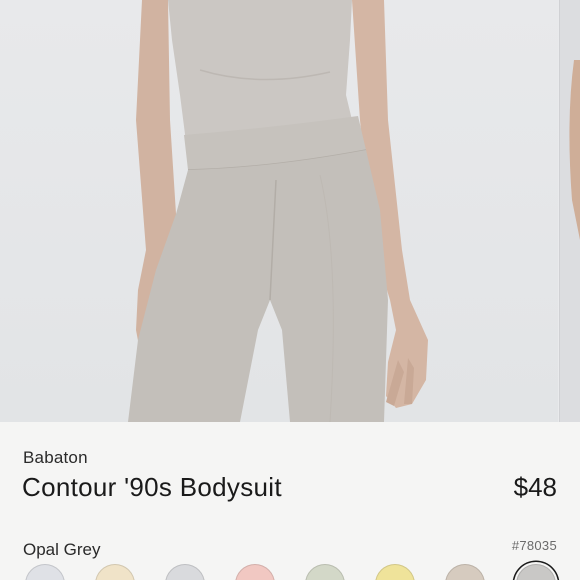  I want to click on swatch-pink, so click(255, 572).